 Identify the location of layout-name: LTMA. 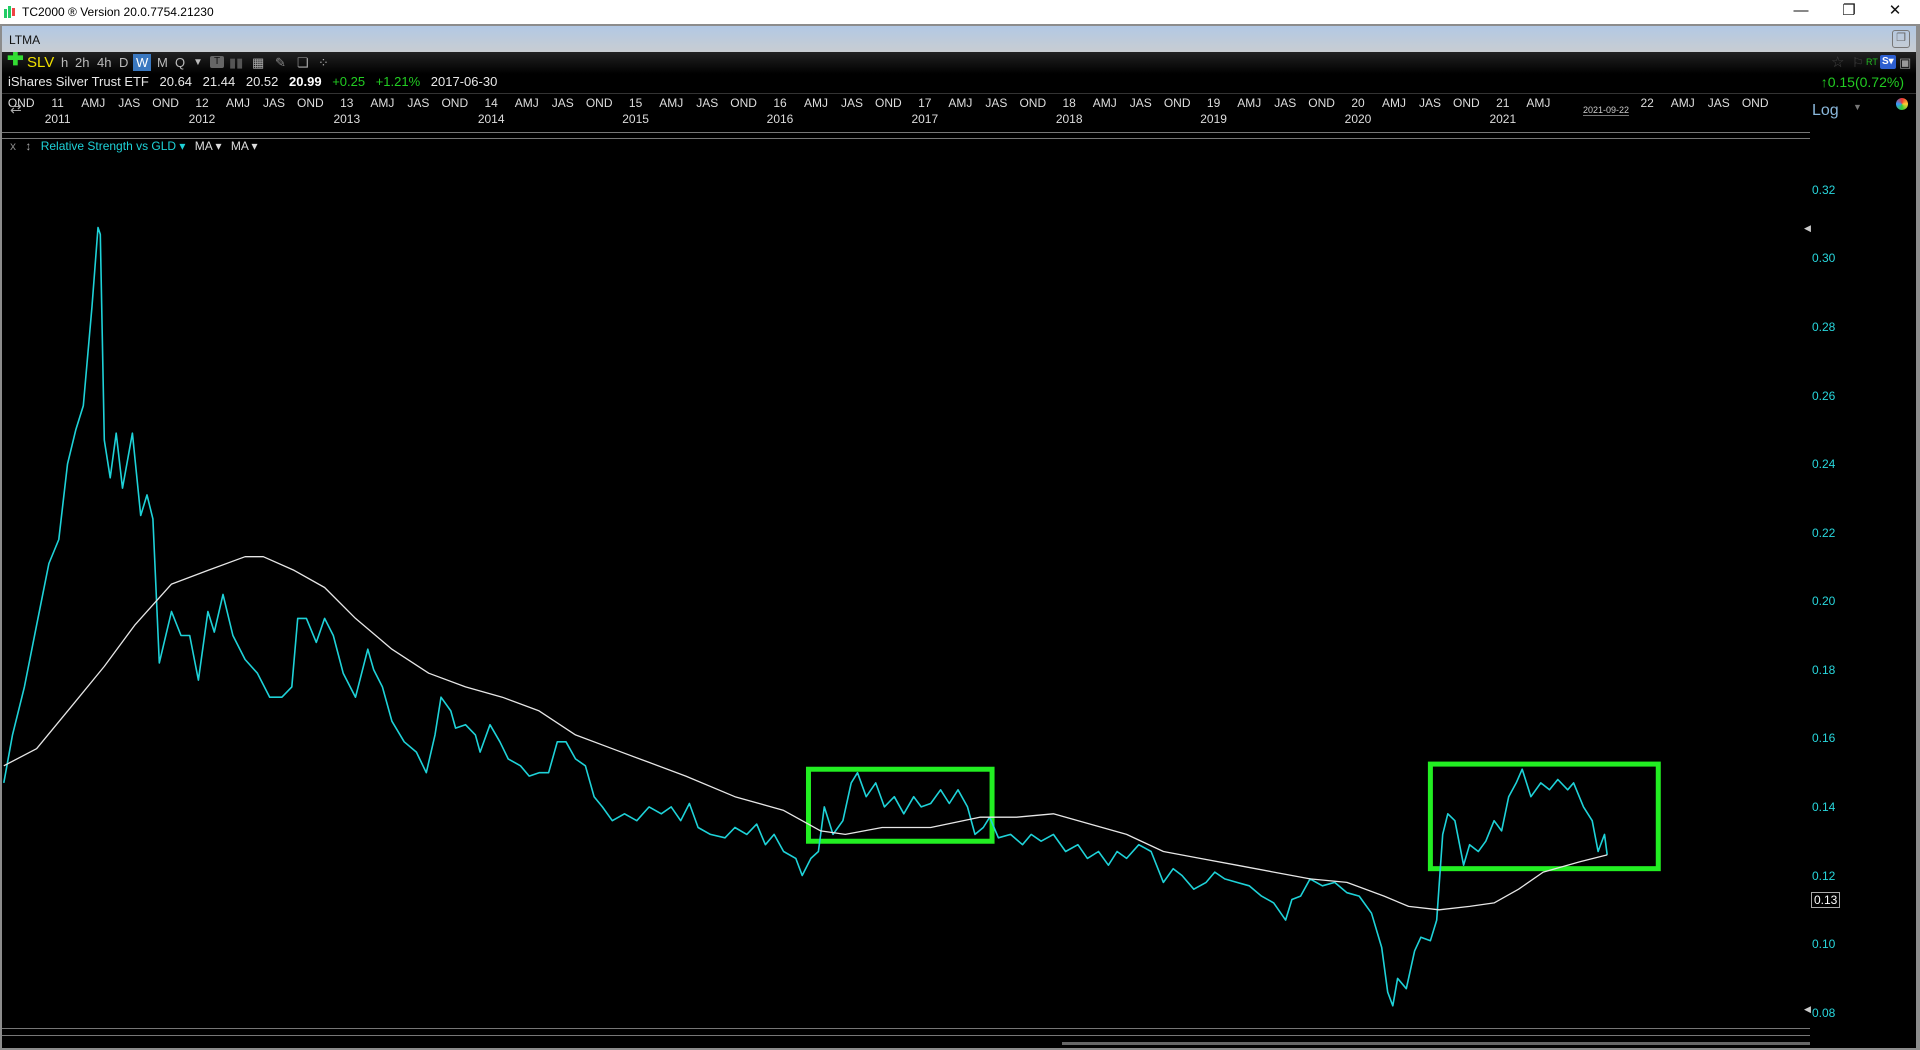
(25, 40).